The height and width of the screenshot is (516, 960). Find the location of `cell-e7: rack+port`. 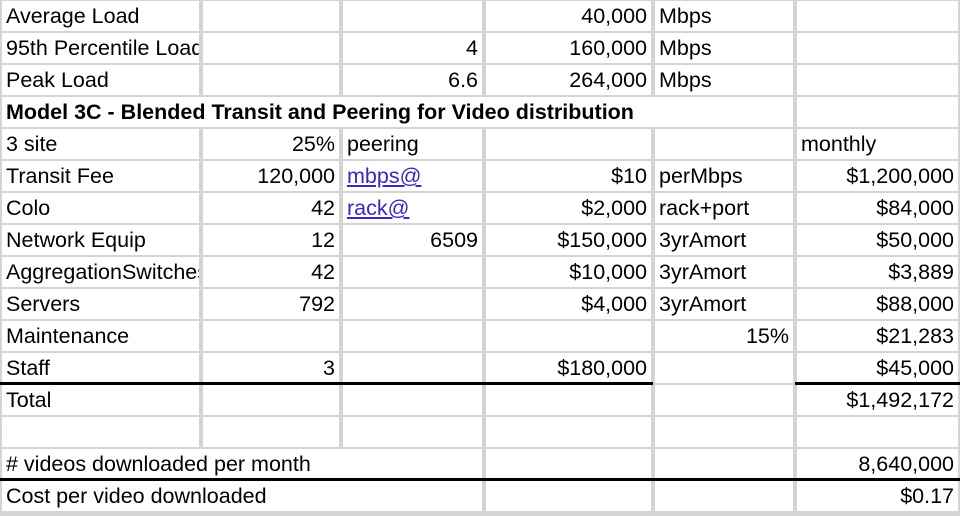

cell-e7: rack+port is located at coordinates (724, 208).